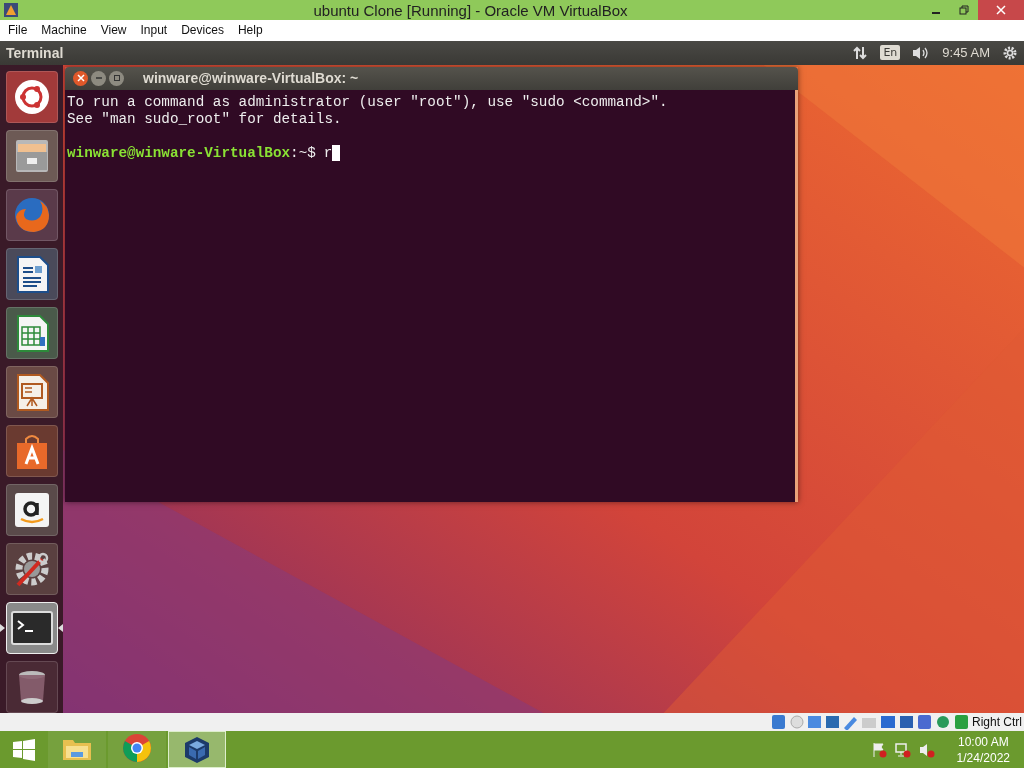  What do you see at coordinates (336, 153) in the screenshot?
I see `text-cursor` at bounding box center [336, 153].